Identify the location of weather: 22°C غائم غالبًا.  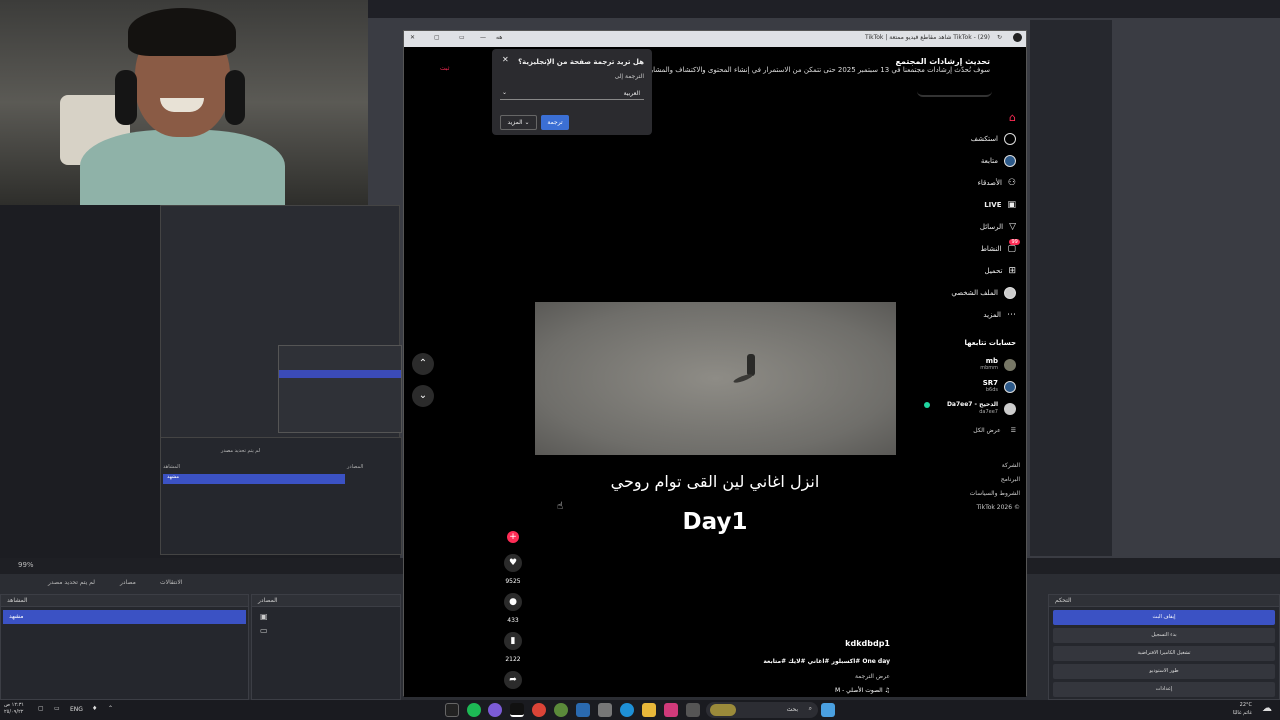
(1242, 709).